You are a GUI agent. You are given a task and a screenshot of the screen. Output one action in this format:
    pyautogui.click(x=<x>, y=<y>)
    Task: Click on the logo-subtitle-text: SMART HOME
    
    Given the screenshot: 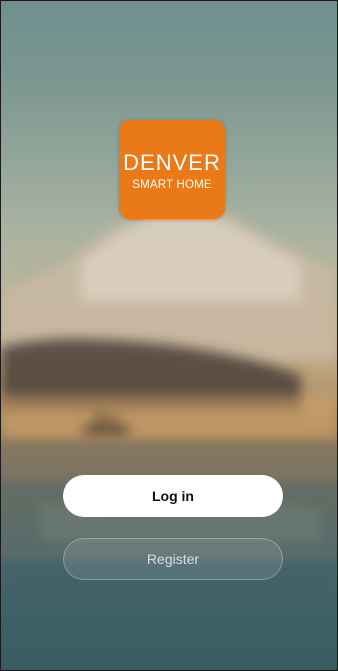 What is the action you would take?
    pyautogui.click(x=172, y=185)
    